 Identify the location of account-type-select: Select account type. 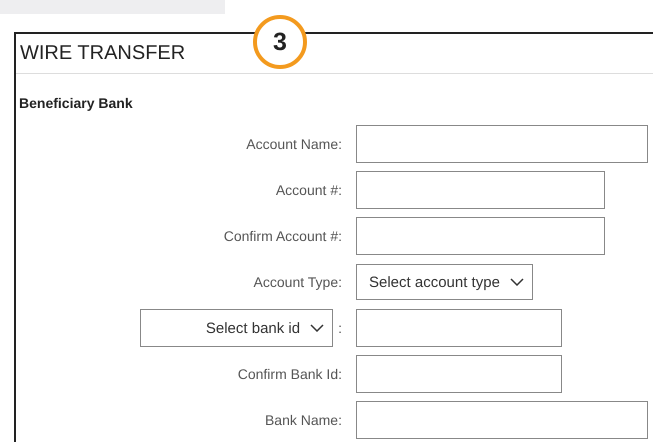
(444, 282).